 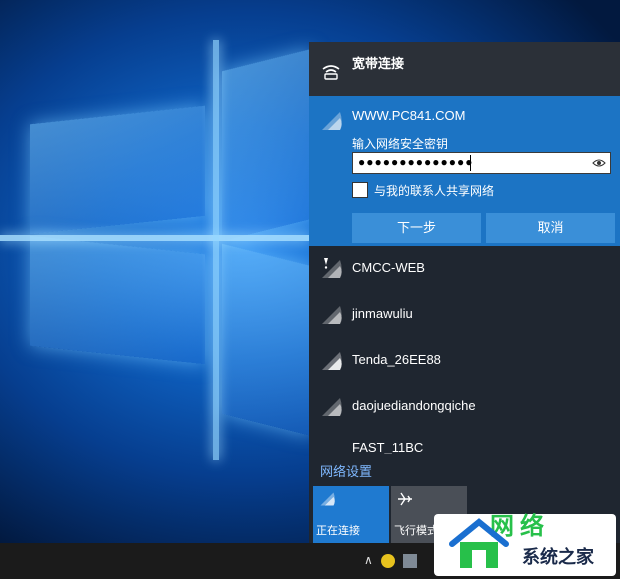 What do you see at coordinates (267, 340) in the screenshot?
I see `logo-pane-bottom-right` at bounding box center [267, 340].